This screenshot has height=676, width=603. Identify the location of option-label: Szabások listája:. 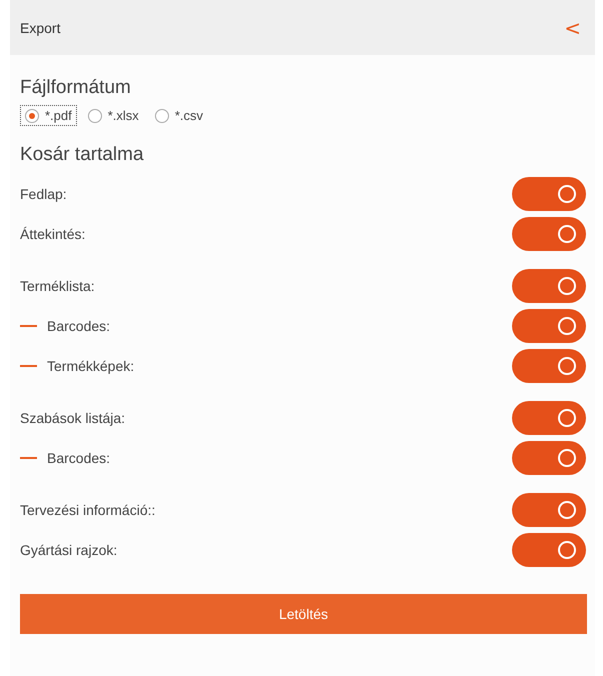
(73, 418).